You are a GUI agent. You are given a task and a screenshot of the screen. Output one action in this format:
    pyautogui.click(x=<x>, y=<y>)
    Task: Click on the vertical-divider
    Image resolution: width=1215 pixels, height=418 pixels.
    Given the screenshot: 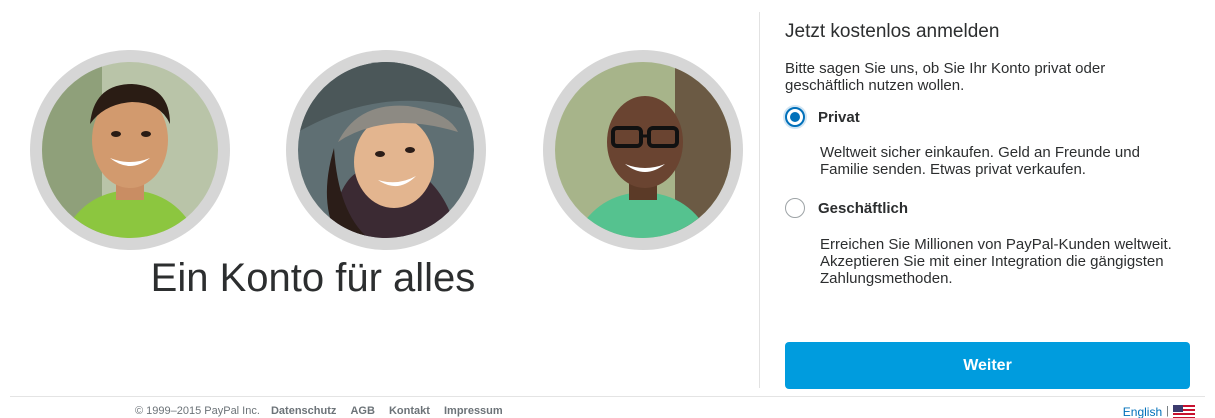 What is the action you would take?
    pyautogui.click(x=759, y=200)
    